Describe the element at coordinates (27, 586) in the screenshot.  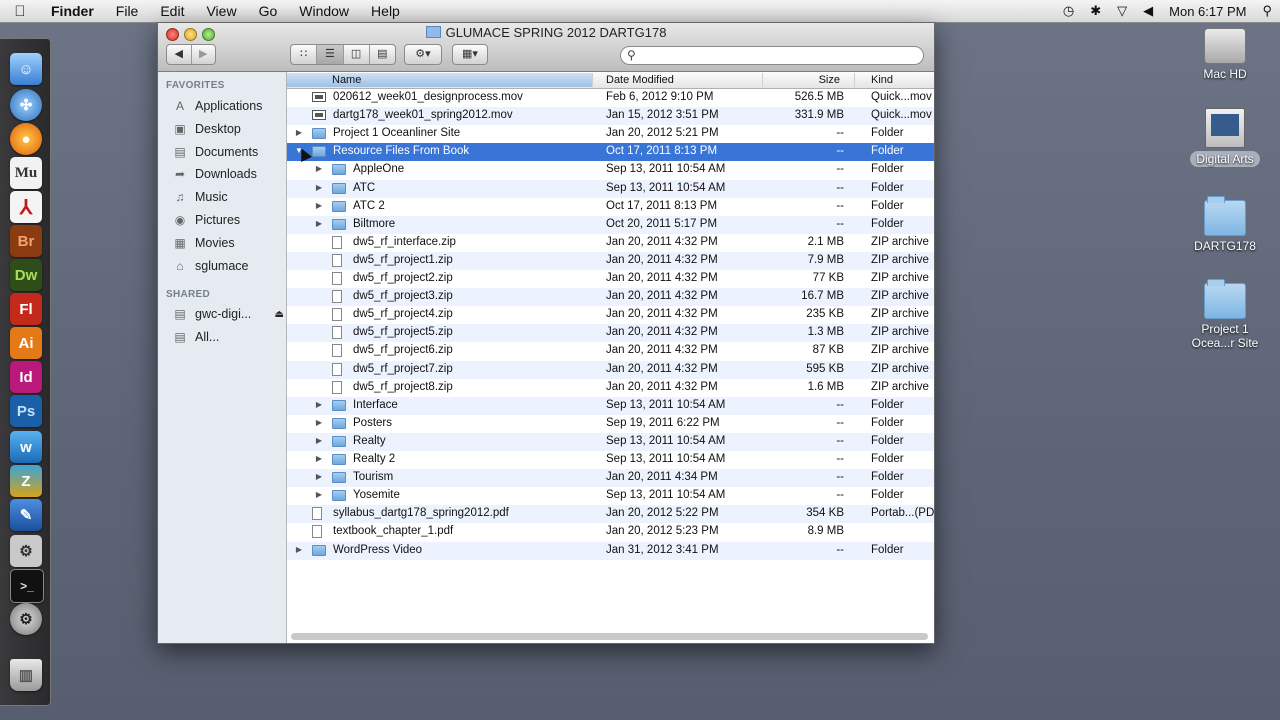
I see `terminal-dock-icon: >_` at that location.